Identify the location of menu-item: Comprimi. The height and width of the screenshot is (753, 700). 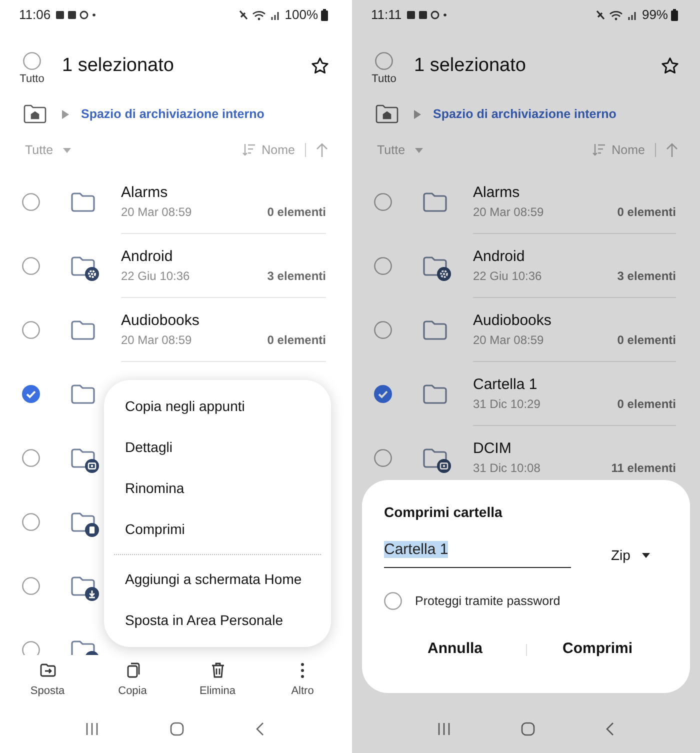
(217, 529).